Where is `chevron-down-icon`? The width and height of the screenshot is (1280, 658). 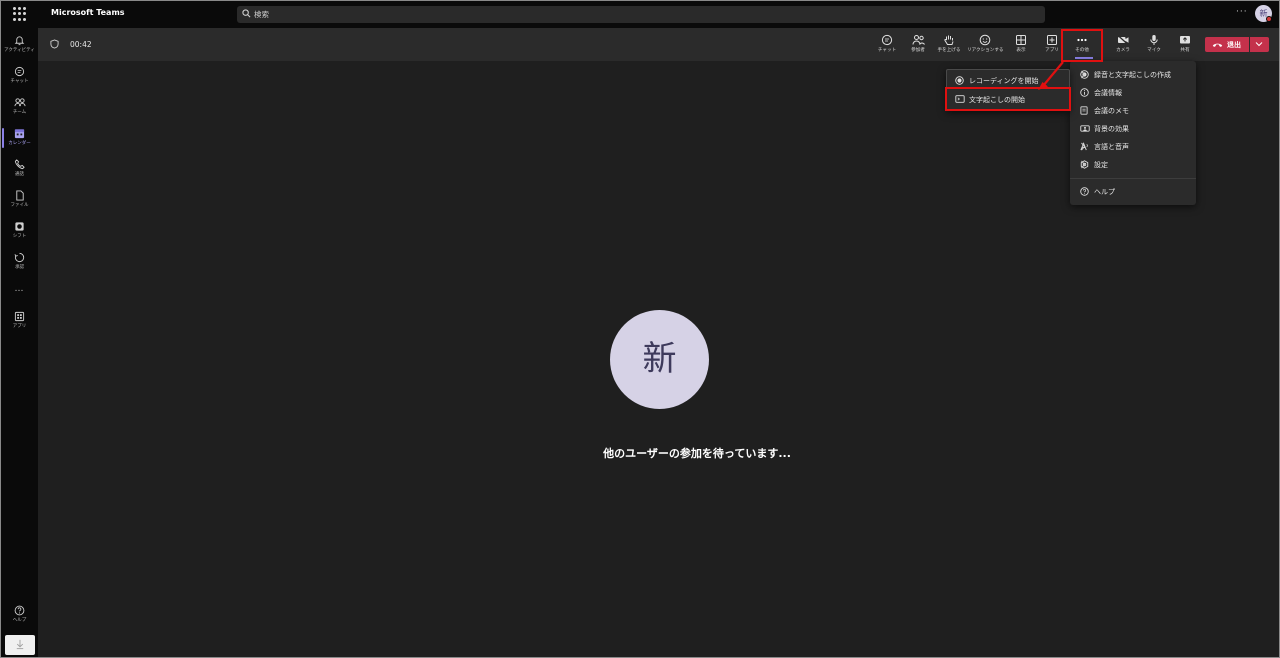
chevron-down-icon is located at coordinates (1259, 44).